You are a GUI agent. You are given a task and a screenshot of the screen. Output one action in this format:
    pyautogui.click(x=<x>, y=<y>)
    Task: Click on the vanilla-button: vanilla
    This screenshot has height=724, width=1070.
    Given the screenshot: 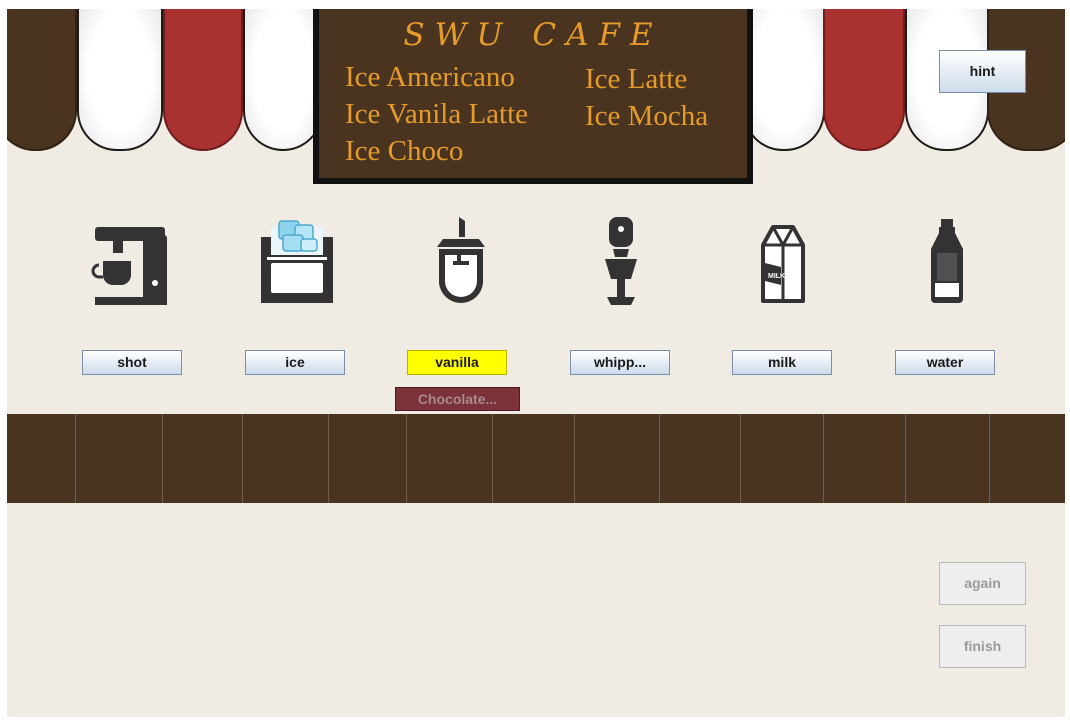 What is the action you would take?
    pyautogui.click(x=457, y=362)
    